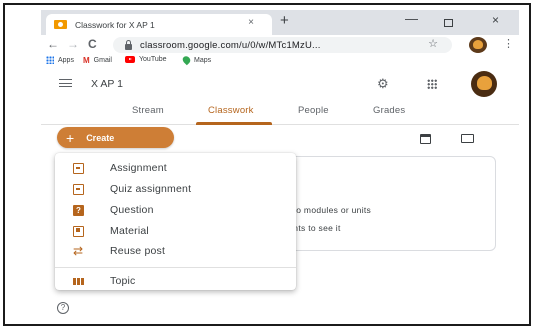 The image size is (537, 331). I want to click on bookmarks-bar: Apps M Gmail YouTube Maps, so click(280, 60).